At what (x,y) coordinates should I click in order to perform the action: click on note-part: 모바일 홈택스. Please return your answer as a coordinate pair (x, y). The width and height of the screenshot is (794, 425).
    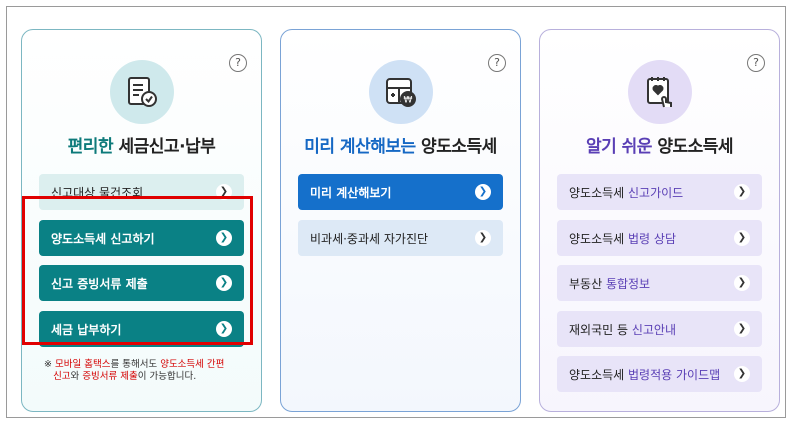
    Looking at the image, I should click on (82, 364).